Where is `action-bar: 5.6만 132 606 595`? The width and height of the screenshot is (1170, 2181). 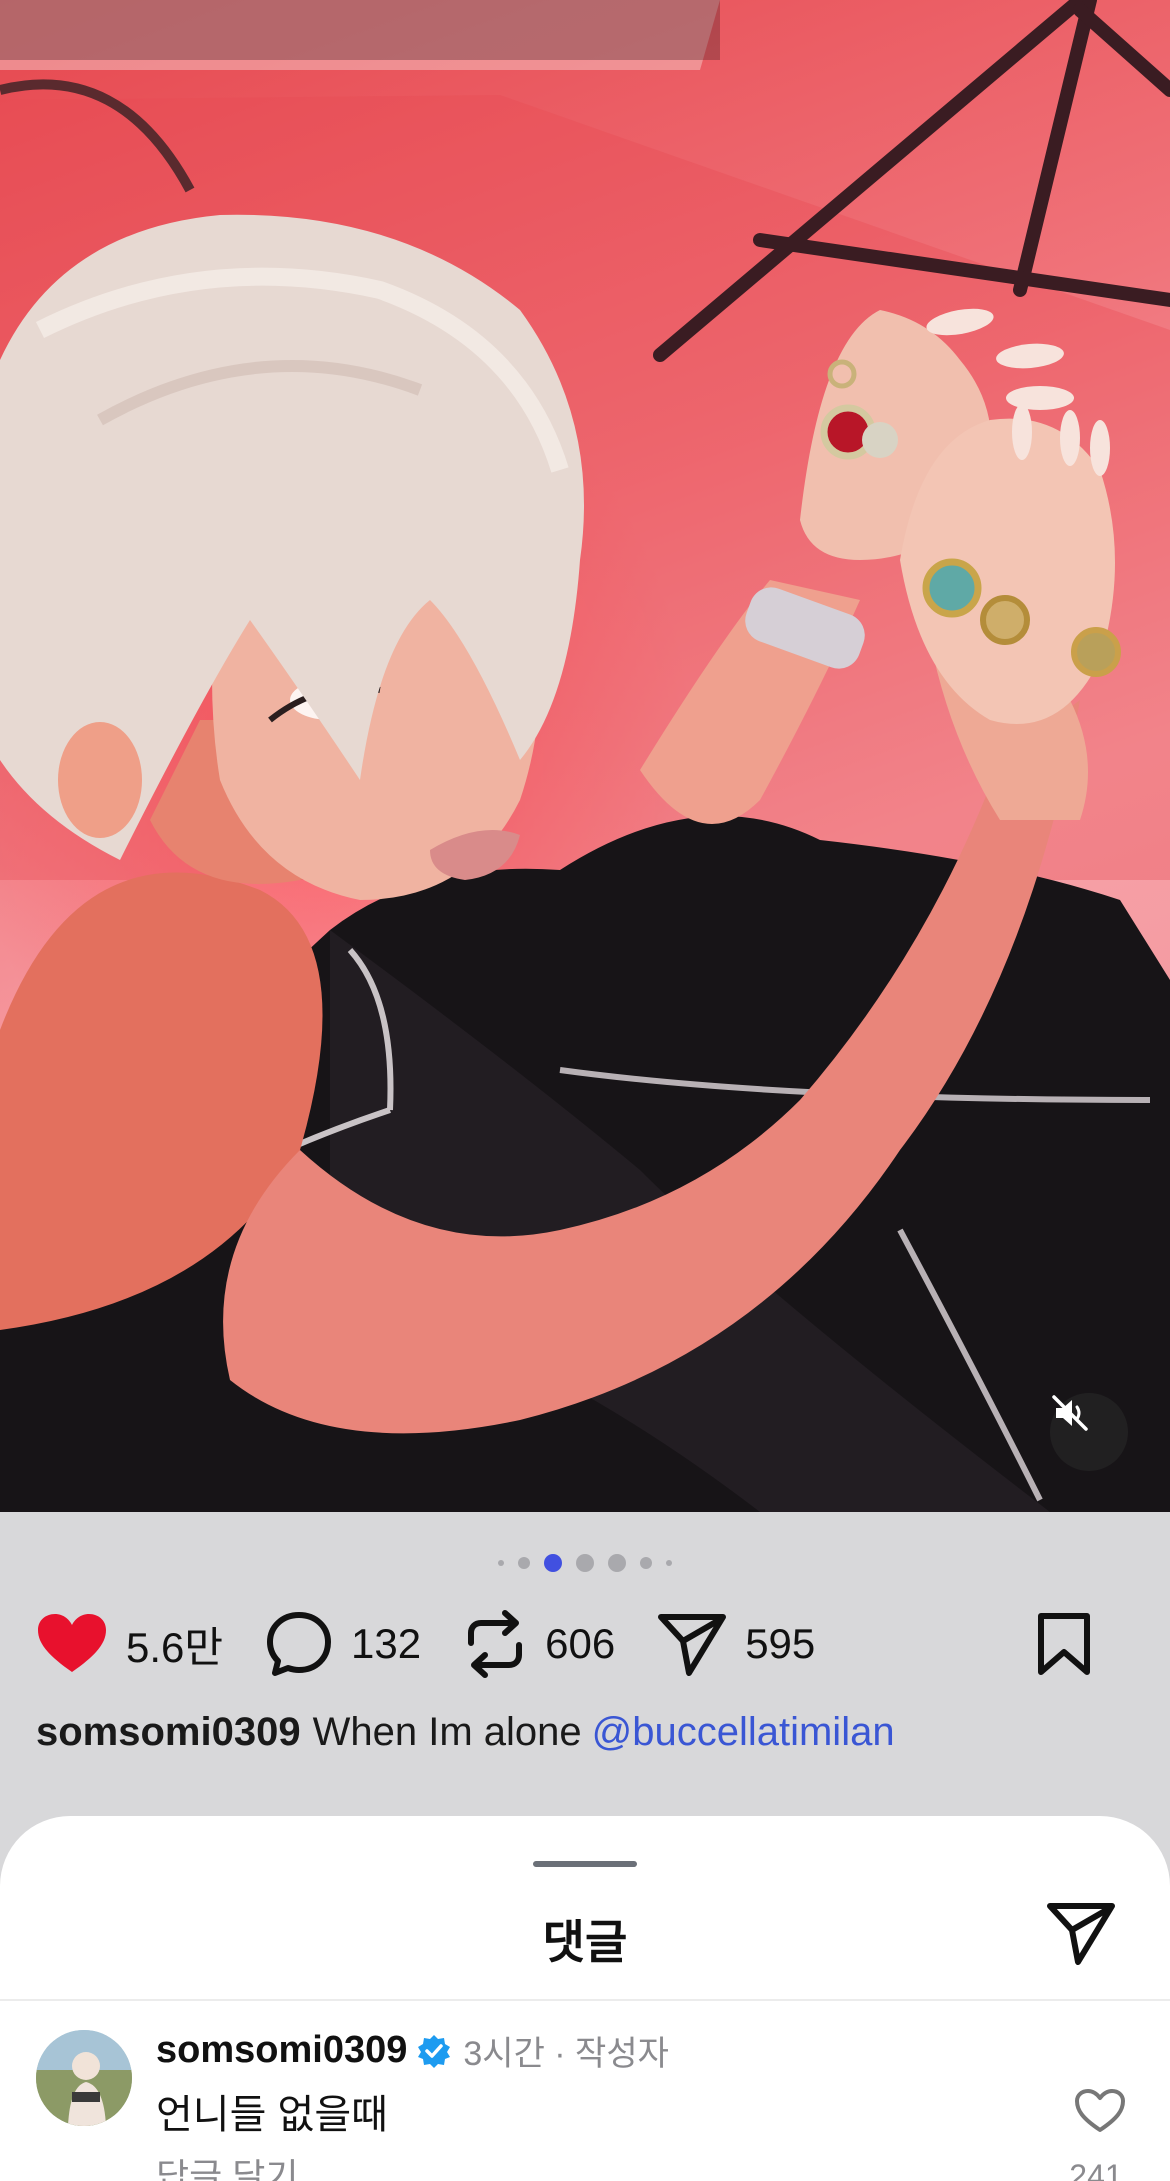 action-bar: 5.6만 132 606 595 is located at coordinates (585, 1644).